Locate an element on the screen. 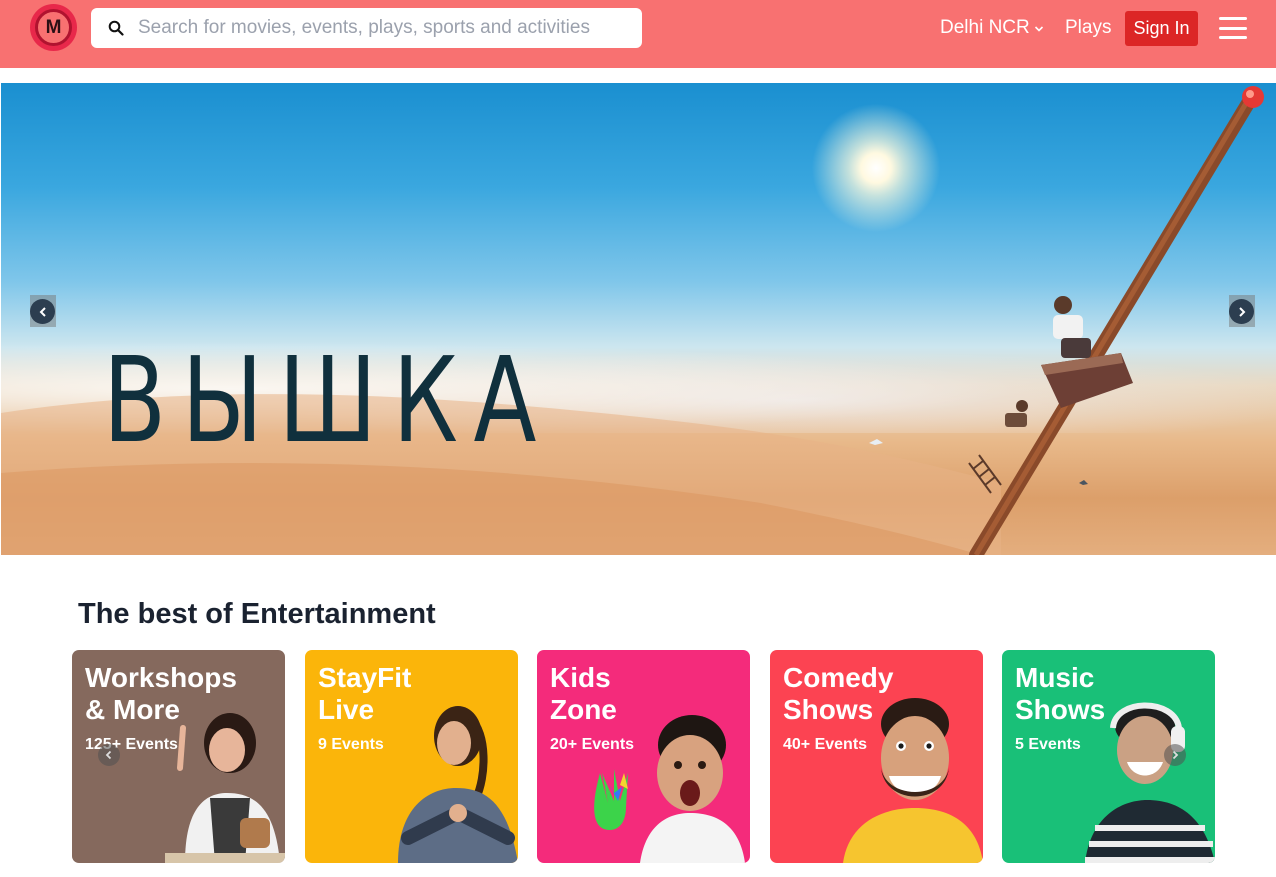 The width and height of the screenshot is (1276, 877). nav-link-plays: Plays is located at coordinates (1088, 28).